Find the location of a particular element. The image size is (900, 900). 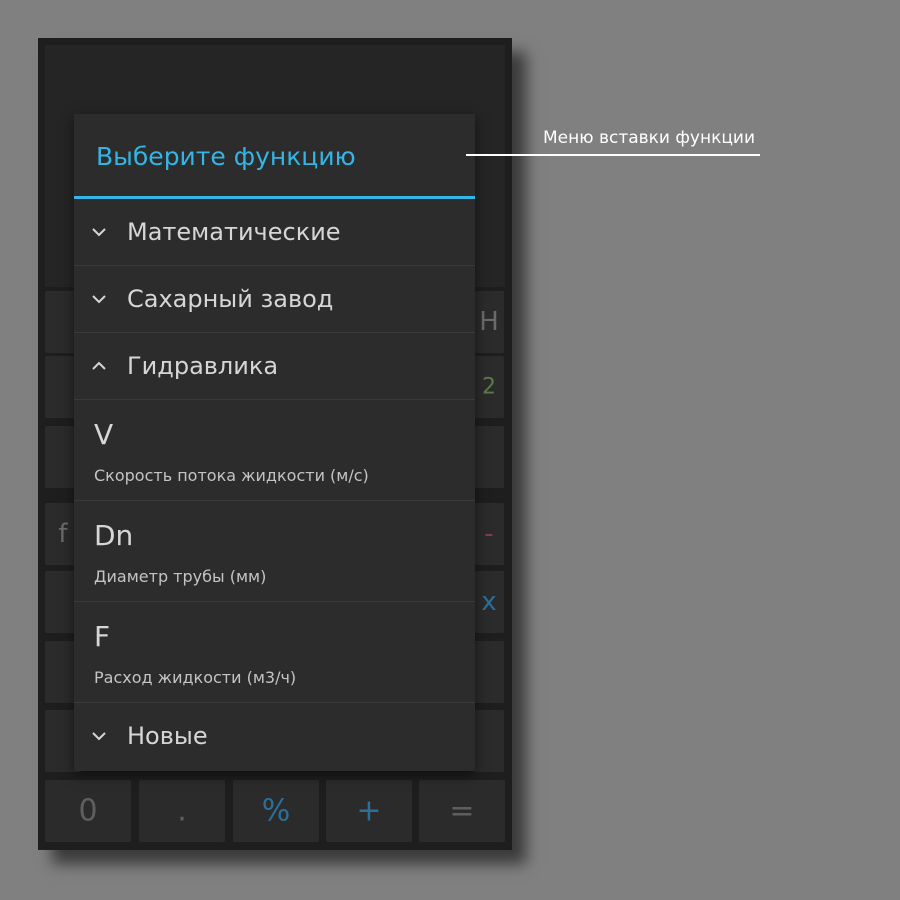

key-row2-right: 2 is located at coordinates (489, 387).